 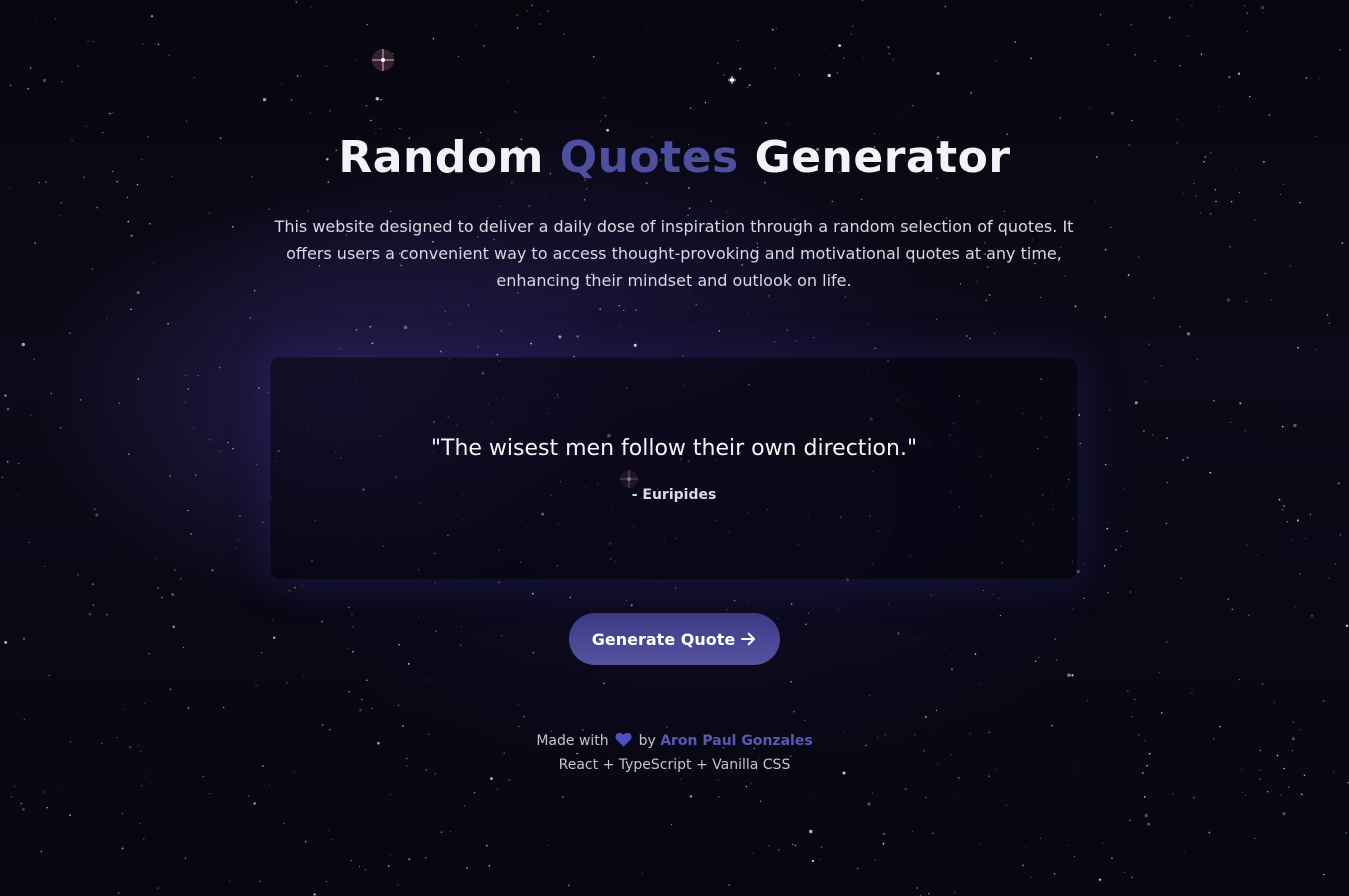 What do you see at coordinates (647, 741) in the screenshot?
I see `footer-by: by` at bounding box center [647, 741].